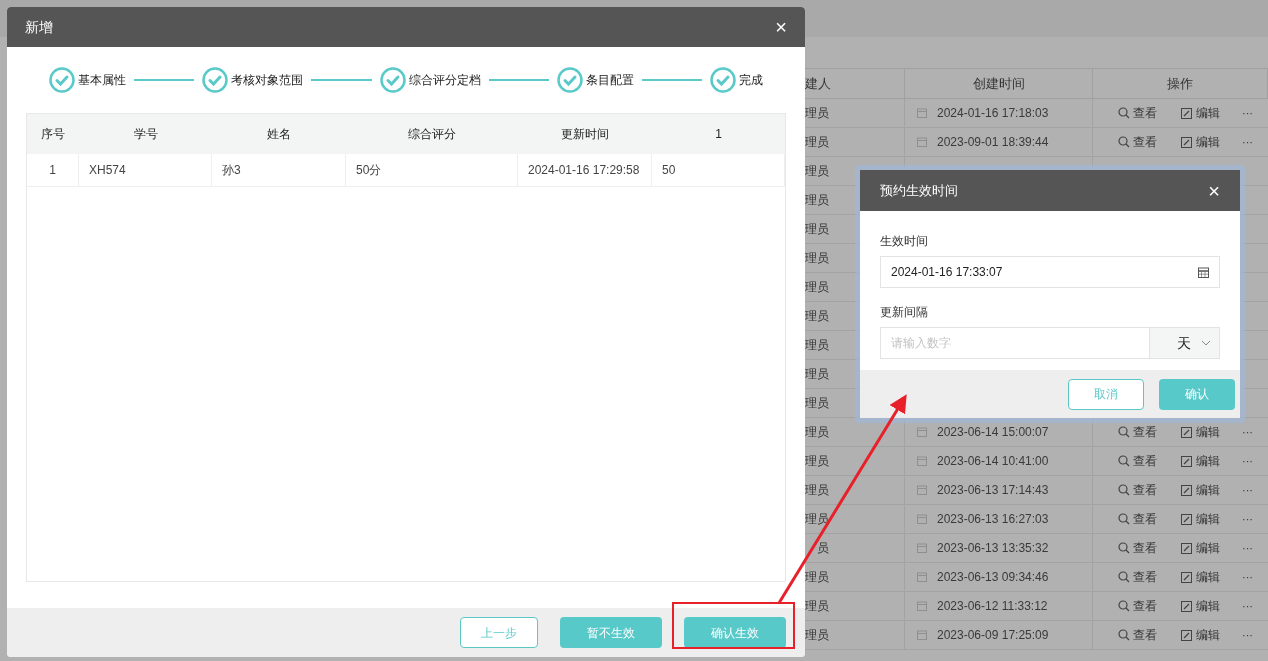 The width and height of the screenshot is (1268, 661). I want to click on table-cell-text: 2023-06-13 16:27:03, so click(993, 519).